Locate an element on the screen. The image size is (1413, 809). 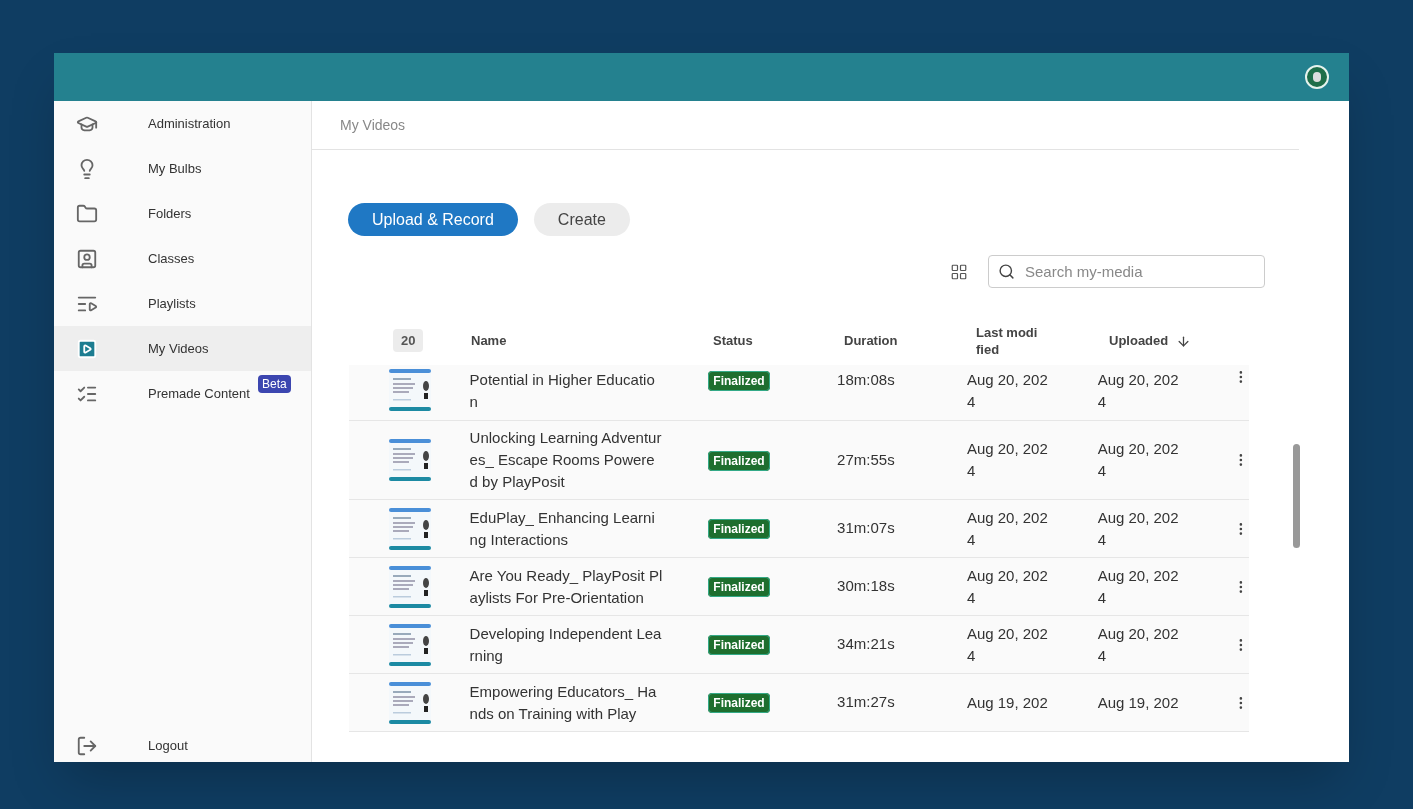
table-row: Empowering Educators_ Hands on Training with Play Finalized 31m:27s Aug 19, 202 Aug 19, 202 is located at coordinates (799, 703).